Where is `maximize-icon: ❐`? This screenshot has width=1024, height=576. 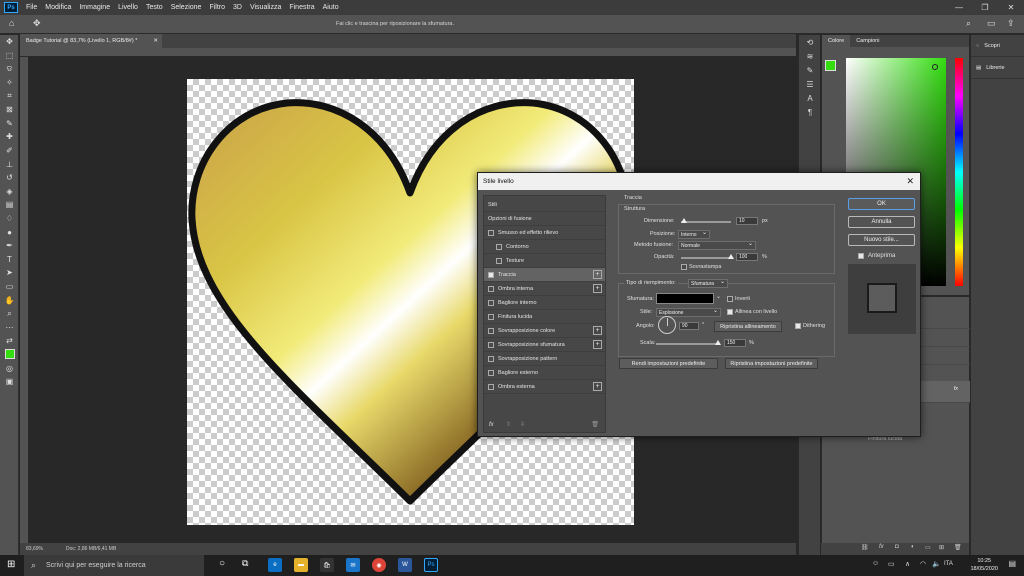
maximize-icon: ❐ is located at coordinates (985, 7).